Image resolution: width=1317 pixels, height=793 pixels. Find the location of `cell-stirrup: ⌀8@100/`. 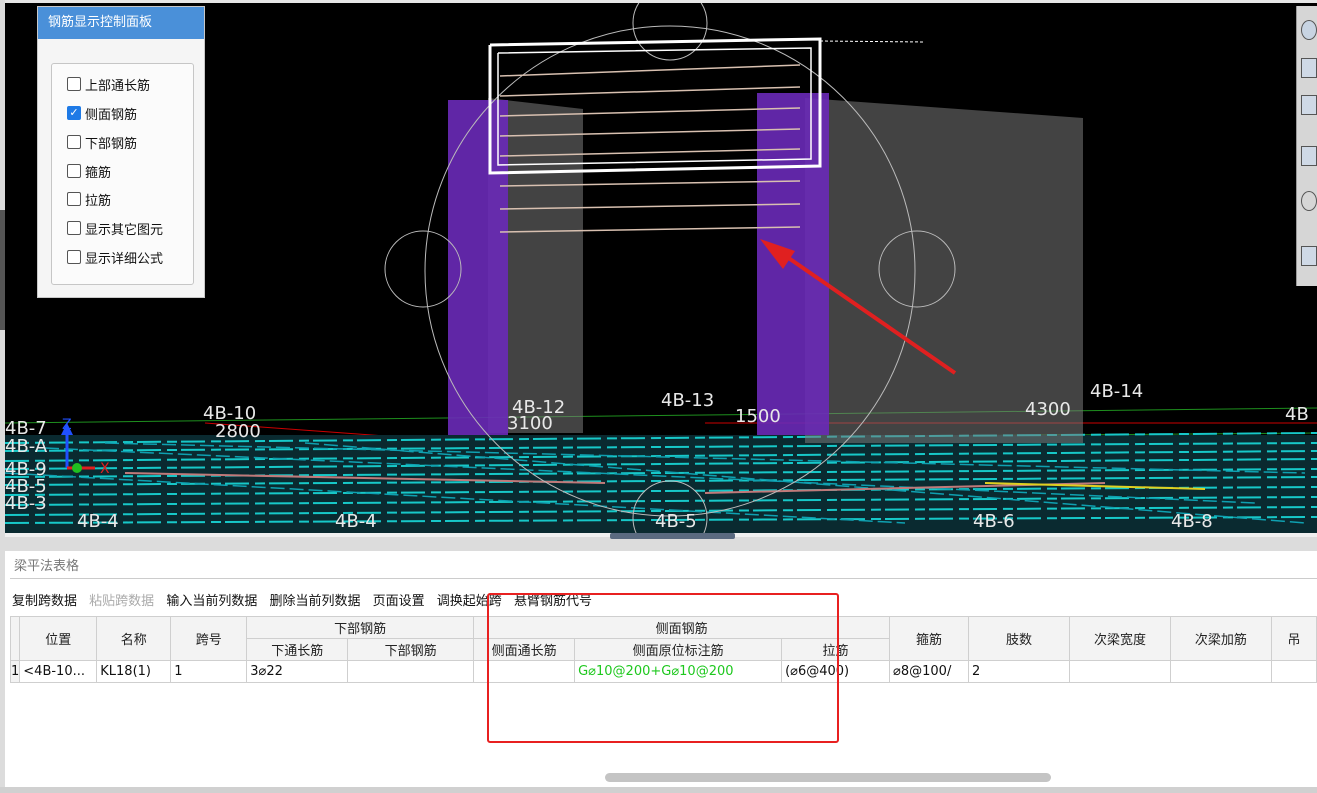

cell-stirrup: ⌀8@100/ is located at coordinates (929, 671).